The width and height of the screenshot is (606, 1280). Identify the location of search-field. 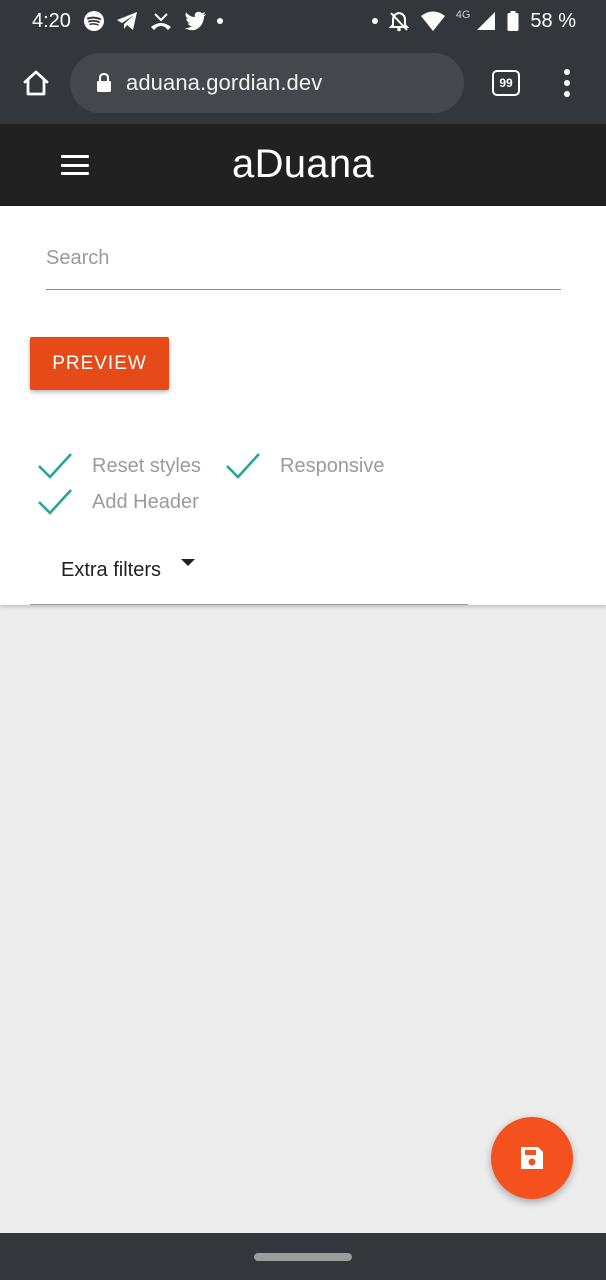
(303, 264).